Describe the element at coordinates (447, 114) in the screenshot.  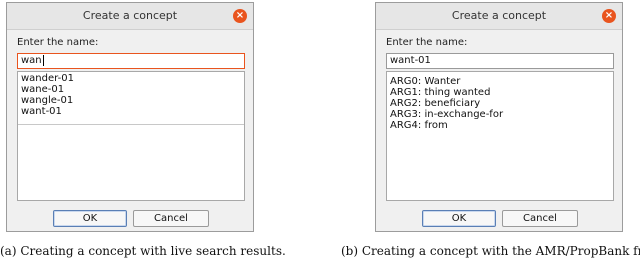
I see `frame-arg-row: ARG3: in-exchange-for` at that location.